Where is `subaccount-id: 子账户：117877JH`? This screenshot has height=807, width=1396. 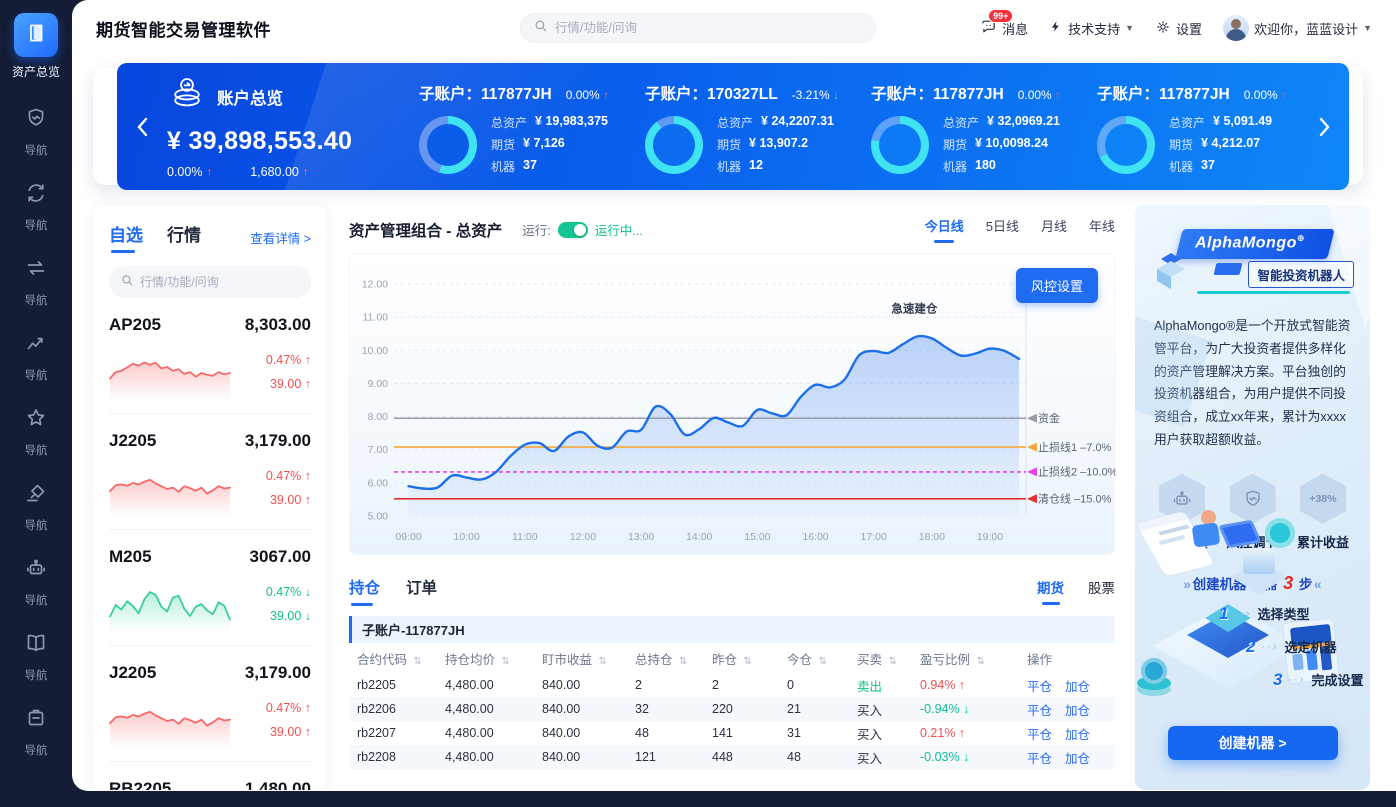
subaccount-id: 子账户：117877JH is located at coordinates (1163, 94).